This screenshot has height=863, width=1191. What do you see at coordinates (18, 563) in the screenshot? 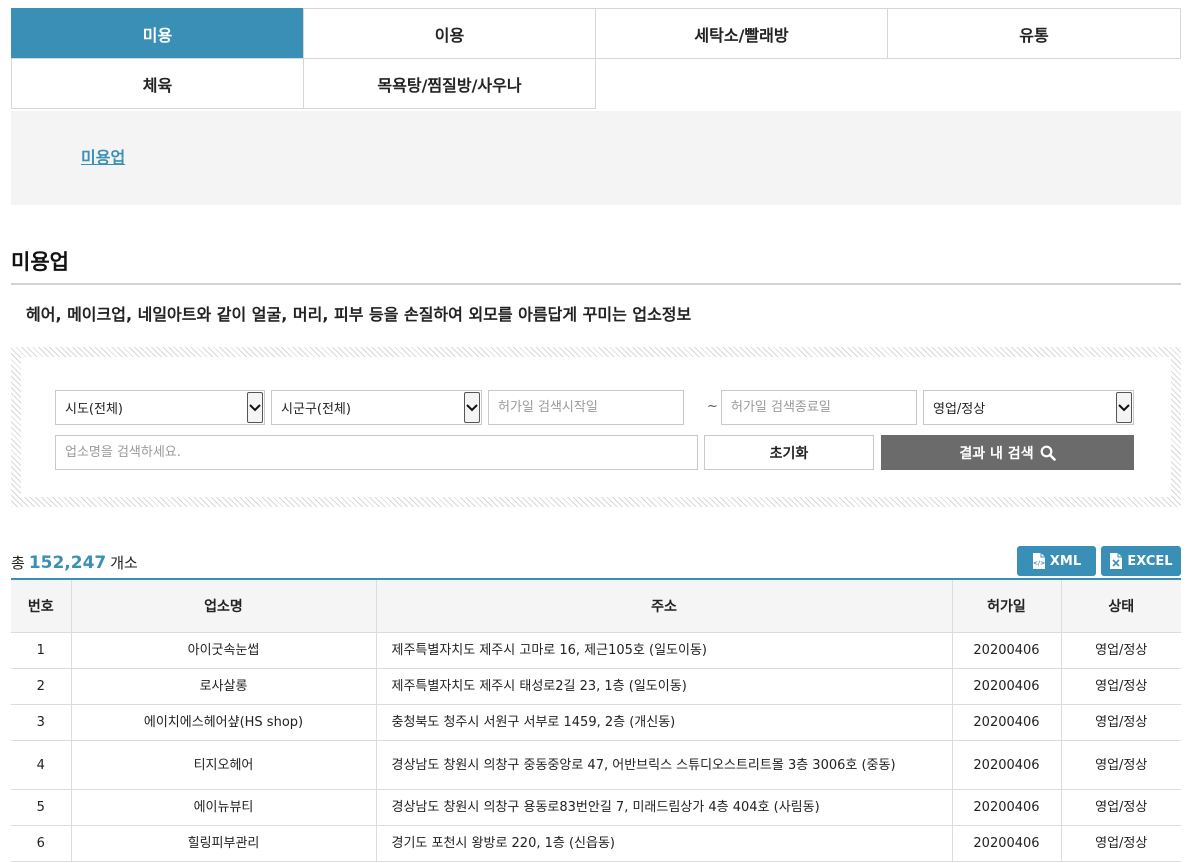
I see `total-prefix: 총` at bounding box center [18, 563].